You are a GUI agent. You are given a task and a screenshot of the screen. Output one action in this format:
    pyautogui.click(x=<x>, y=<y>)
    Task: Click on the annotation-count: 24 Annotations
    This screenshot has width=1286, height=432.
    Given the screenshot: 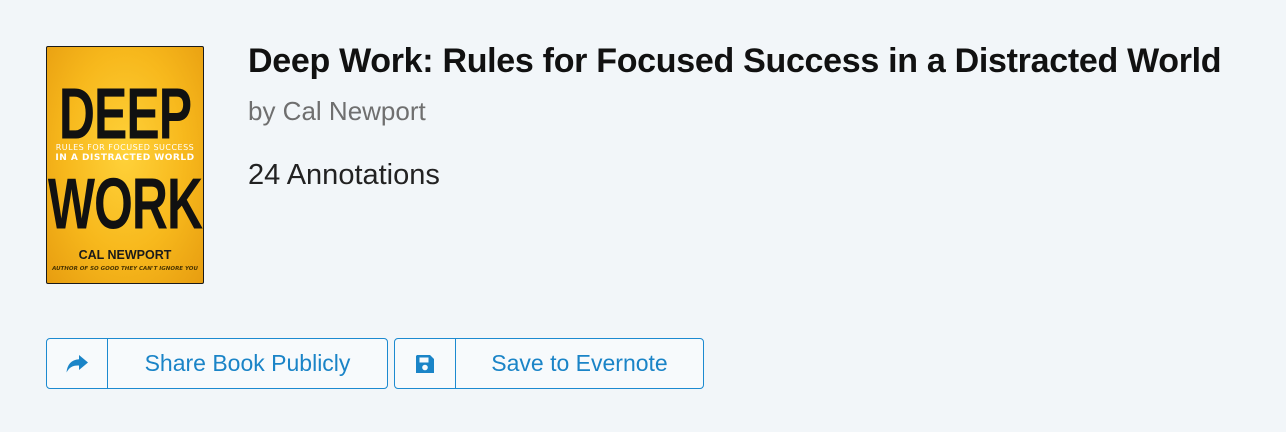 What is the action you would take?
    pyautogui.click(x=344, y=175)
    